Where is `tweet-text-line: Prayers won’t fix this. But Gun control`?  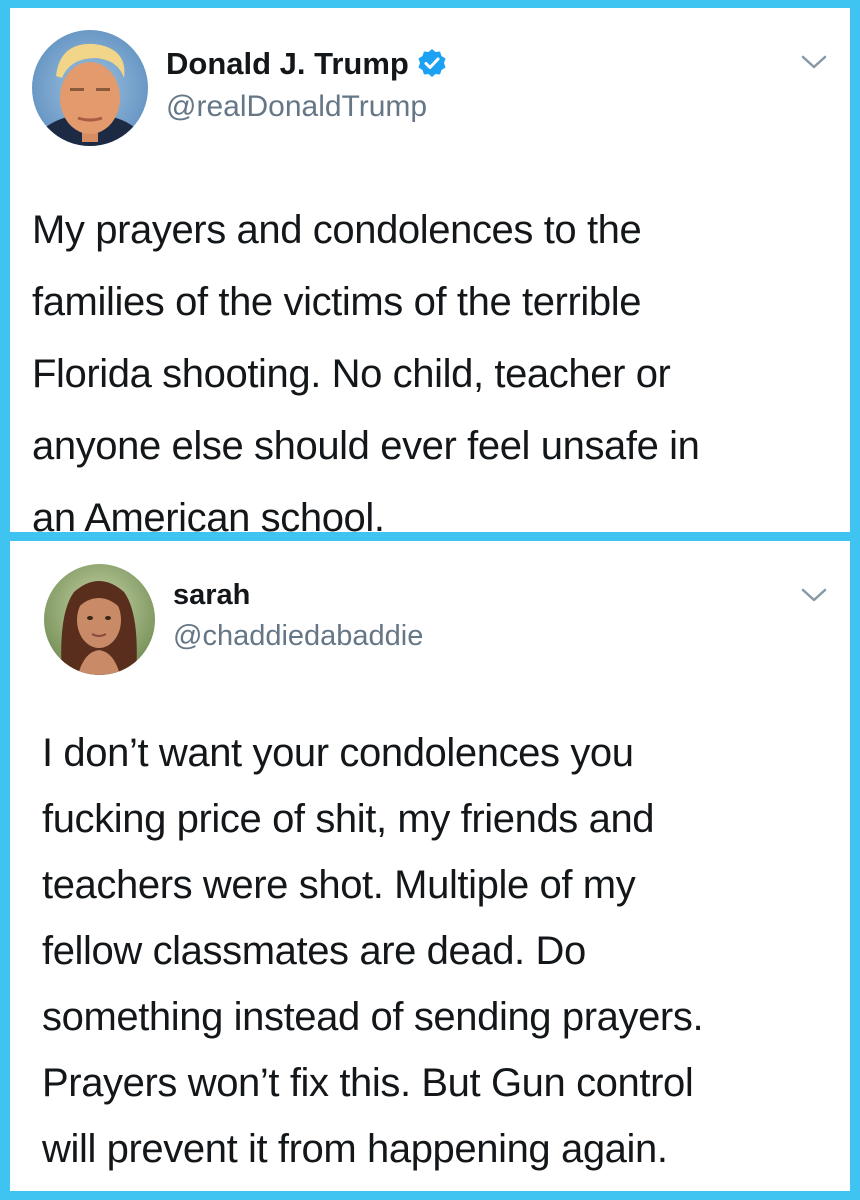
tweet-text-line: Prayers won’t fix this. But Gun control is located at coordinates (368, 1083).